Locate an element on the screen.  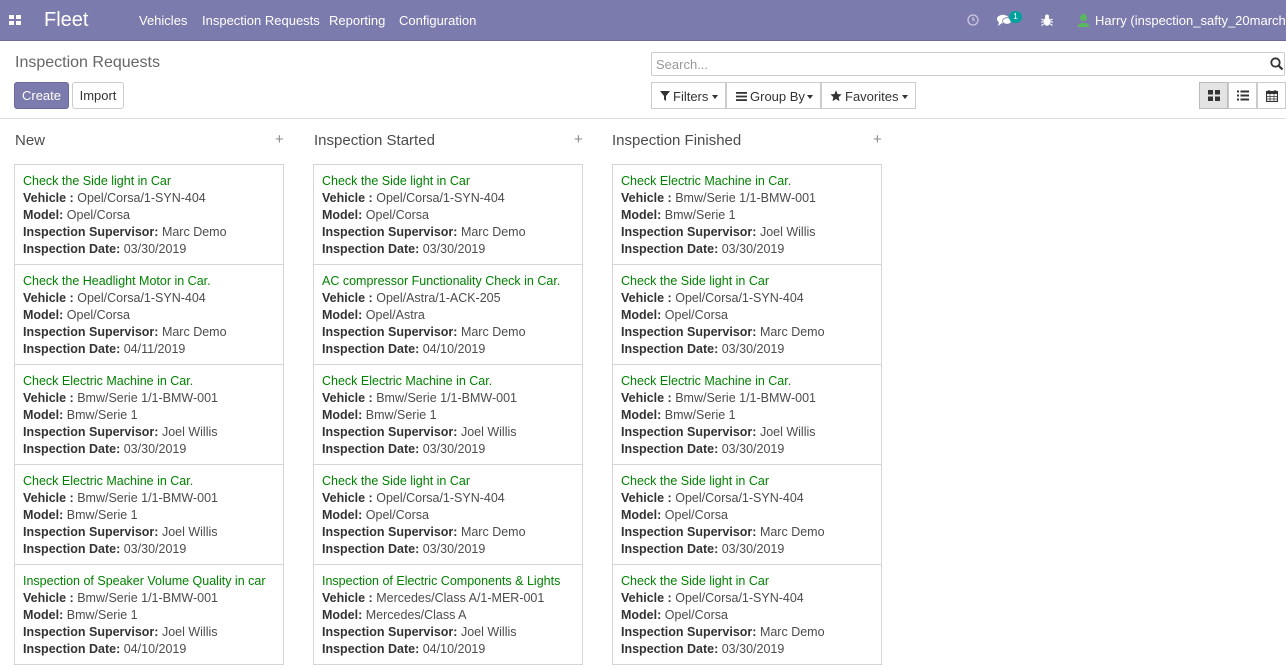
menu-reporting: Reporting is located at coordinates (357, 20).